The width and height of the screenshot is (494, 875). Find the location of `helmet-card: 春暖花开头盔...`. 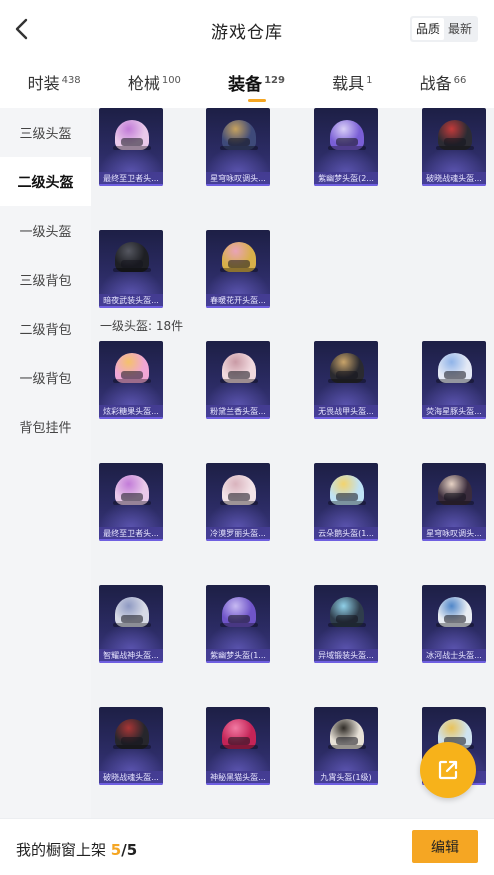

helmet-card: 春暖花开头盔... is located at coordinates (238, 269).